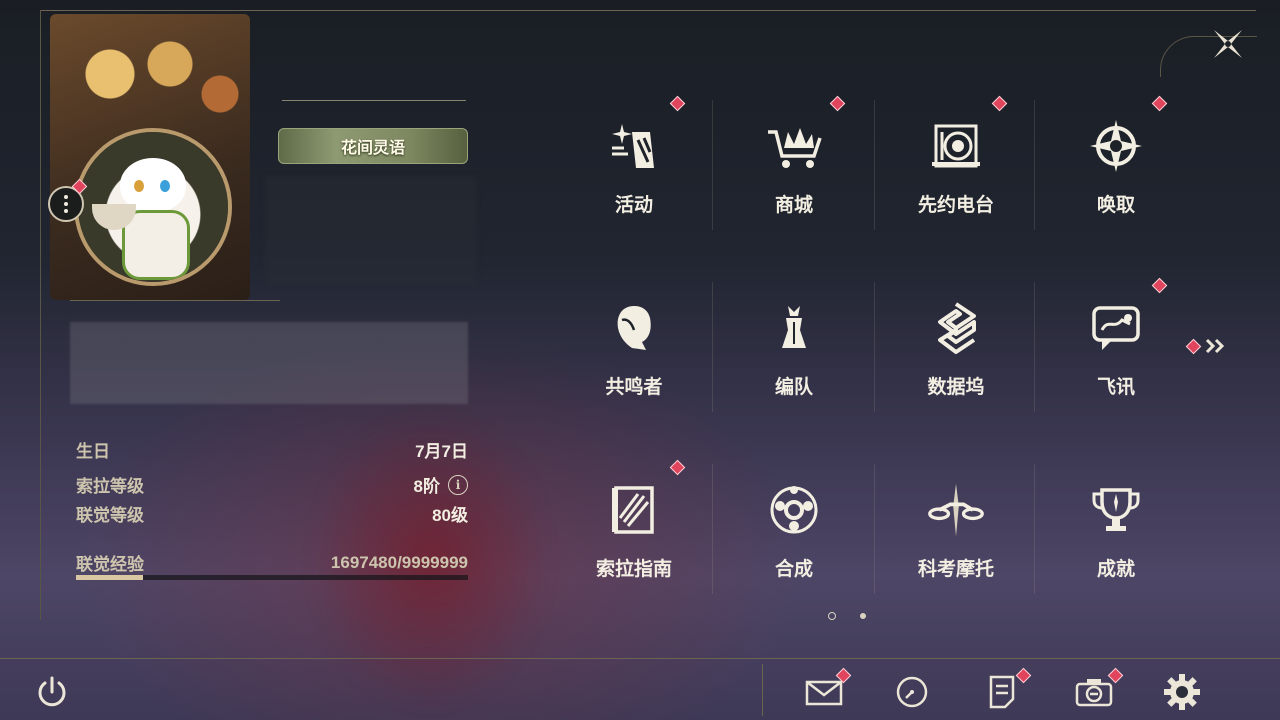 Image resolution: width=1280 pixels, height=720 pixels. What do you see at coordinates (40, 315) in the screenshot?
I see `frame-left-line` at bounding box center [40, 315].